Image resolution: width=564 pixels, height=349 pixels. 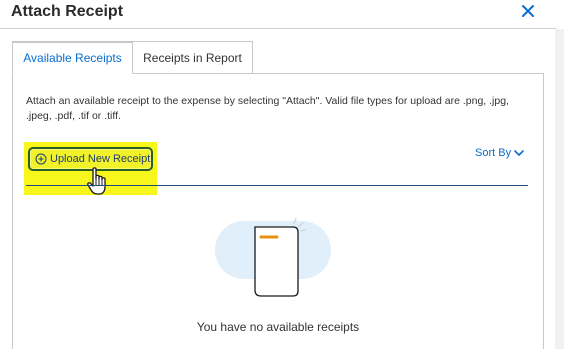 What do you see at coordinates (100, 159) in the screenshot?
I see `upload-button-label: Upload New Receipt` at bounding box center [100, 159].